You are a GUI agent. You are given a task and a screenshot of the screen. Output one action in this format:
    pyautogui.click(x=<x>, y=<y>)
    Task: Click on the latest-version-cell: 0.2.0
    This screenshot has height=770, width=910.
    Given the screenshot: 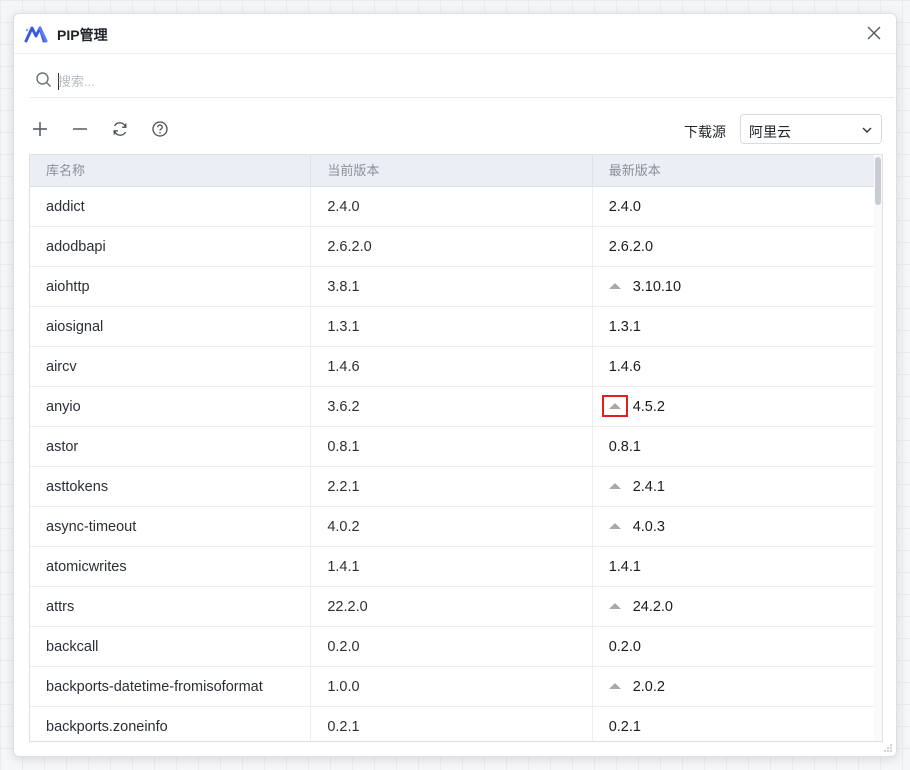 What is the action you would take?
    pyautogui.click(x=737, y=647)
    